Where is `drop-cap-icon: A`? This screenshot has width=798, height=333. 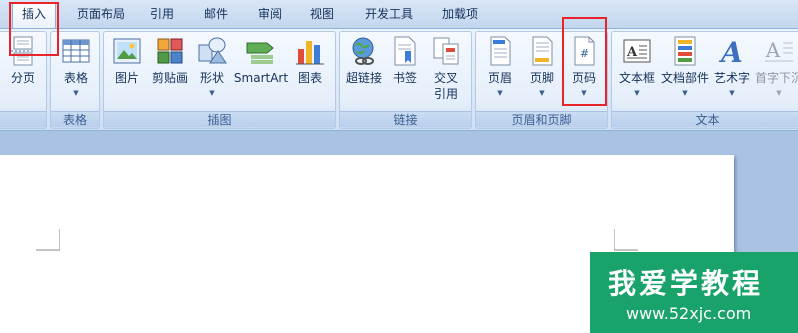
drop-cap-icon: A is located at coordinates (779, 50).